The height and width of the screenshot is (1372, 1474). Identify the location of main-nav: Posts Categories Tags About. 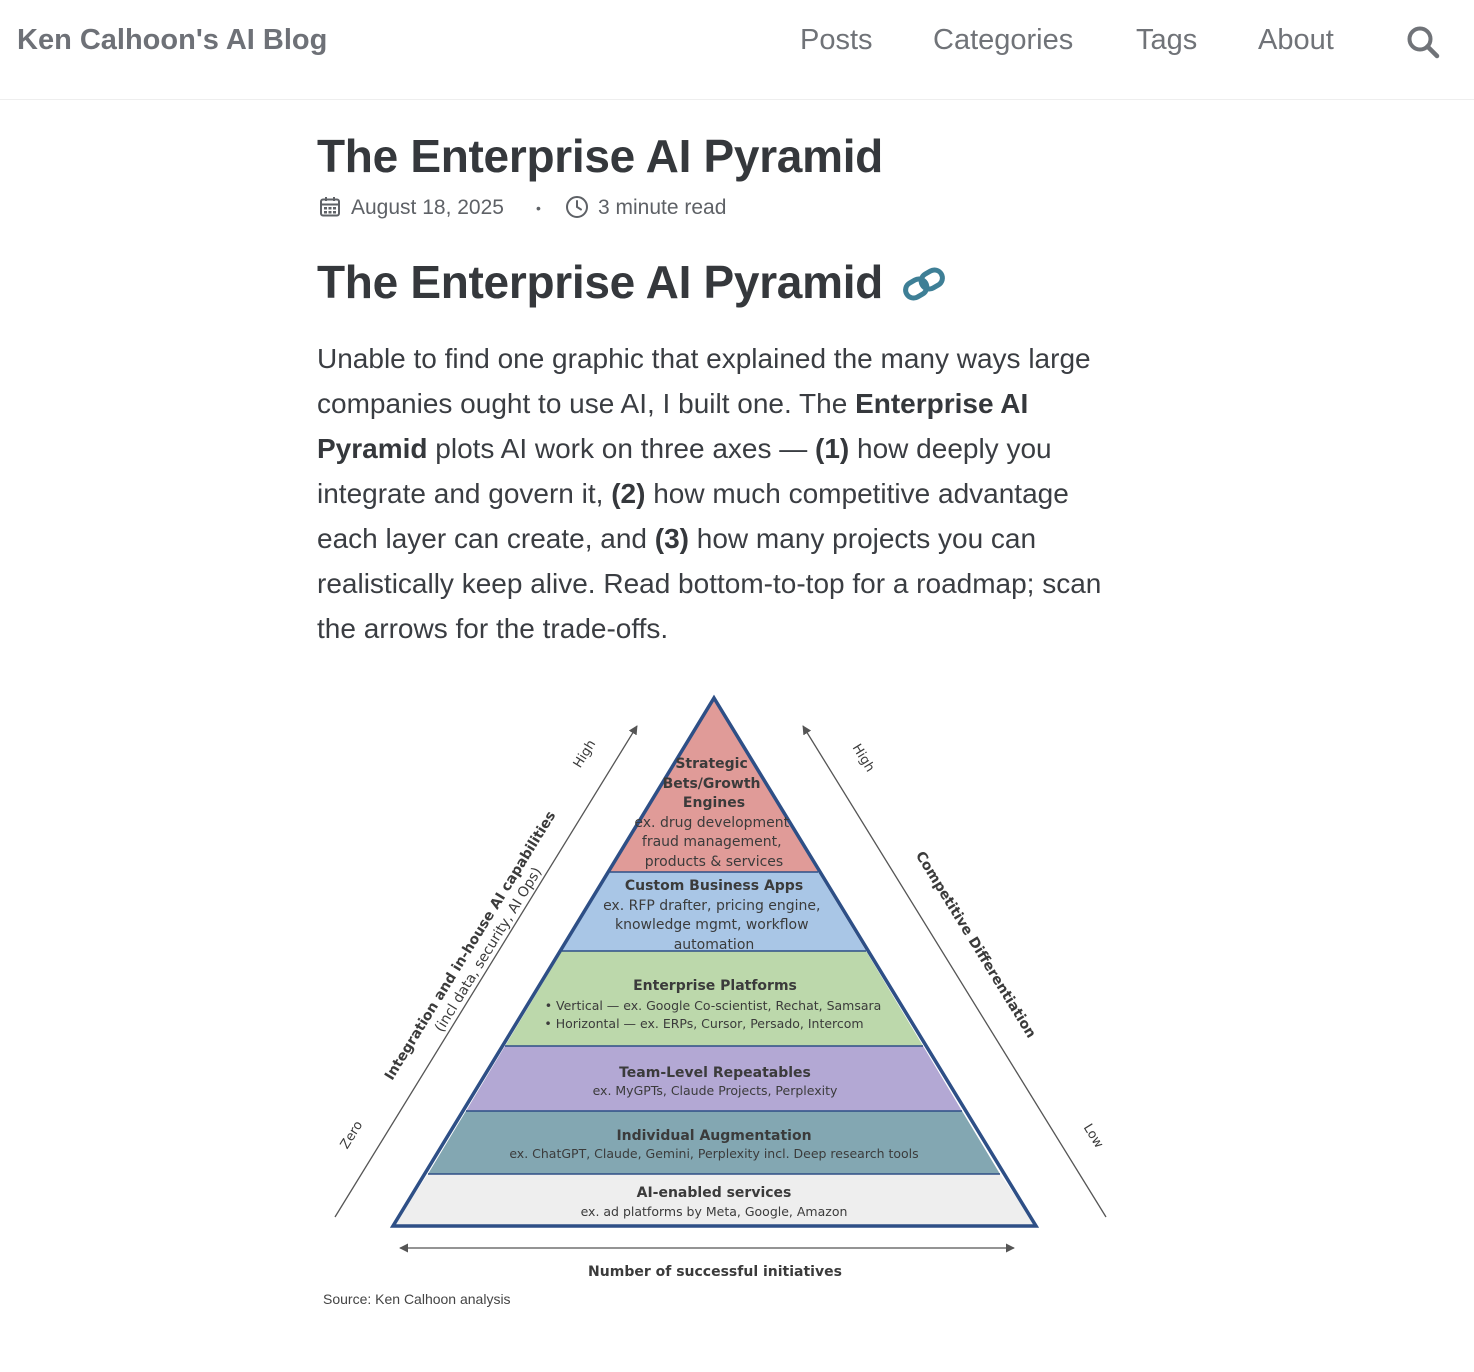
(737, 44).